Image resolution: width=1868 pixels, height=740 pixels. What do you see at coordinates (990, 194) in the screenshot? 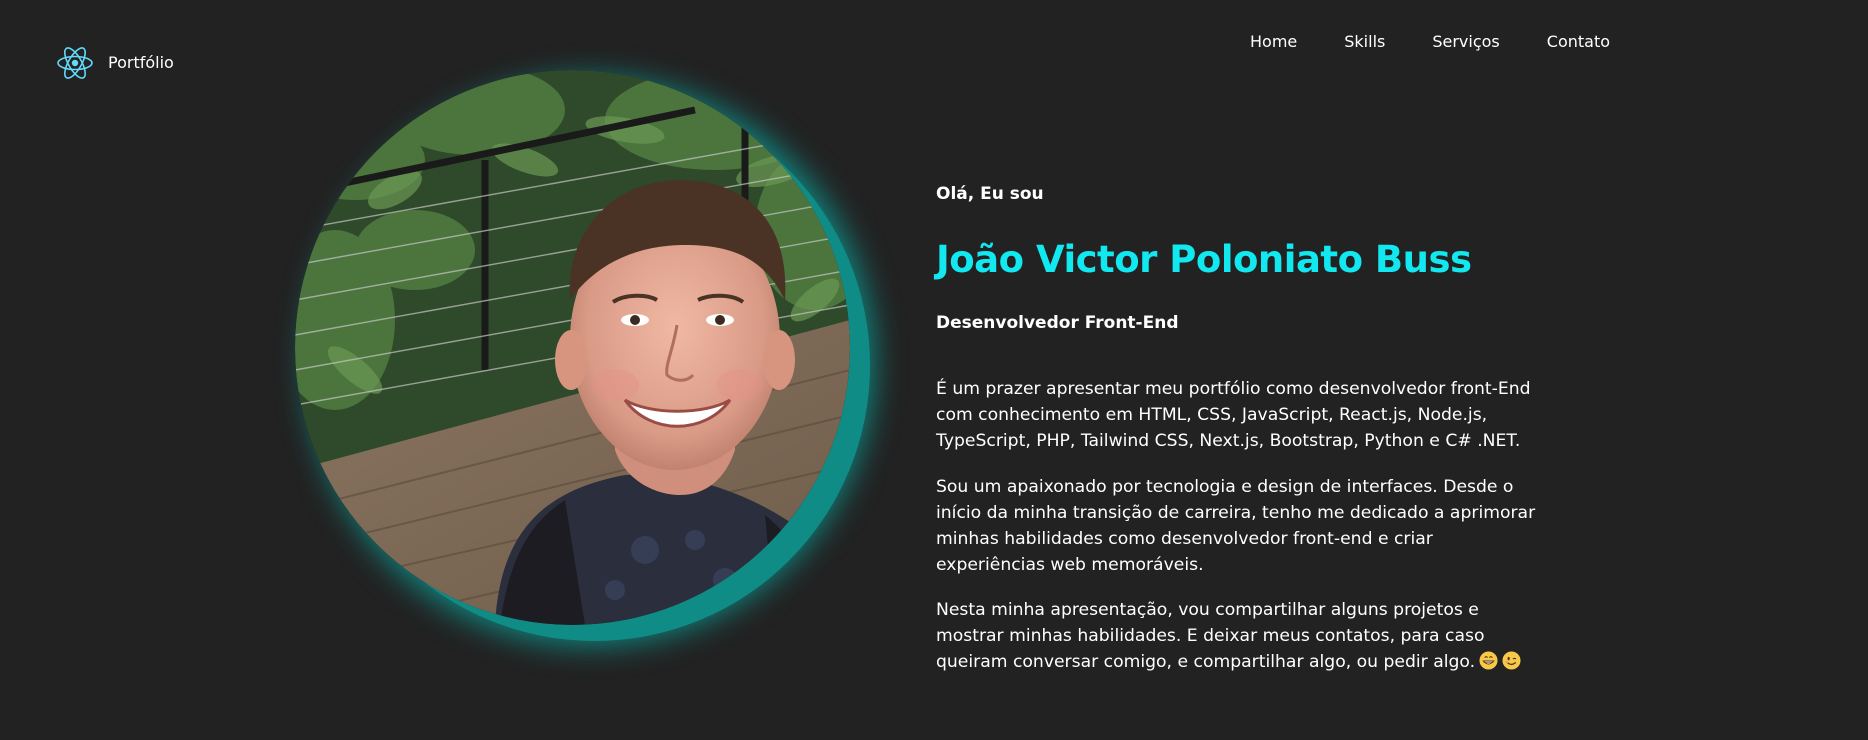
I see `greeting: Olá, Eu sou` at bounding box center [990, 194].